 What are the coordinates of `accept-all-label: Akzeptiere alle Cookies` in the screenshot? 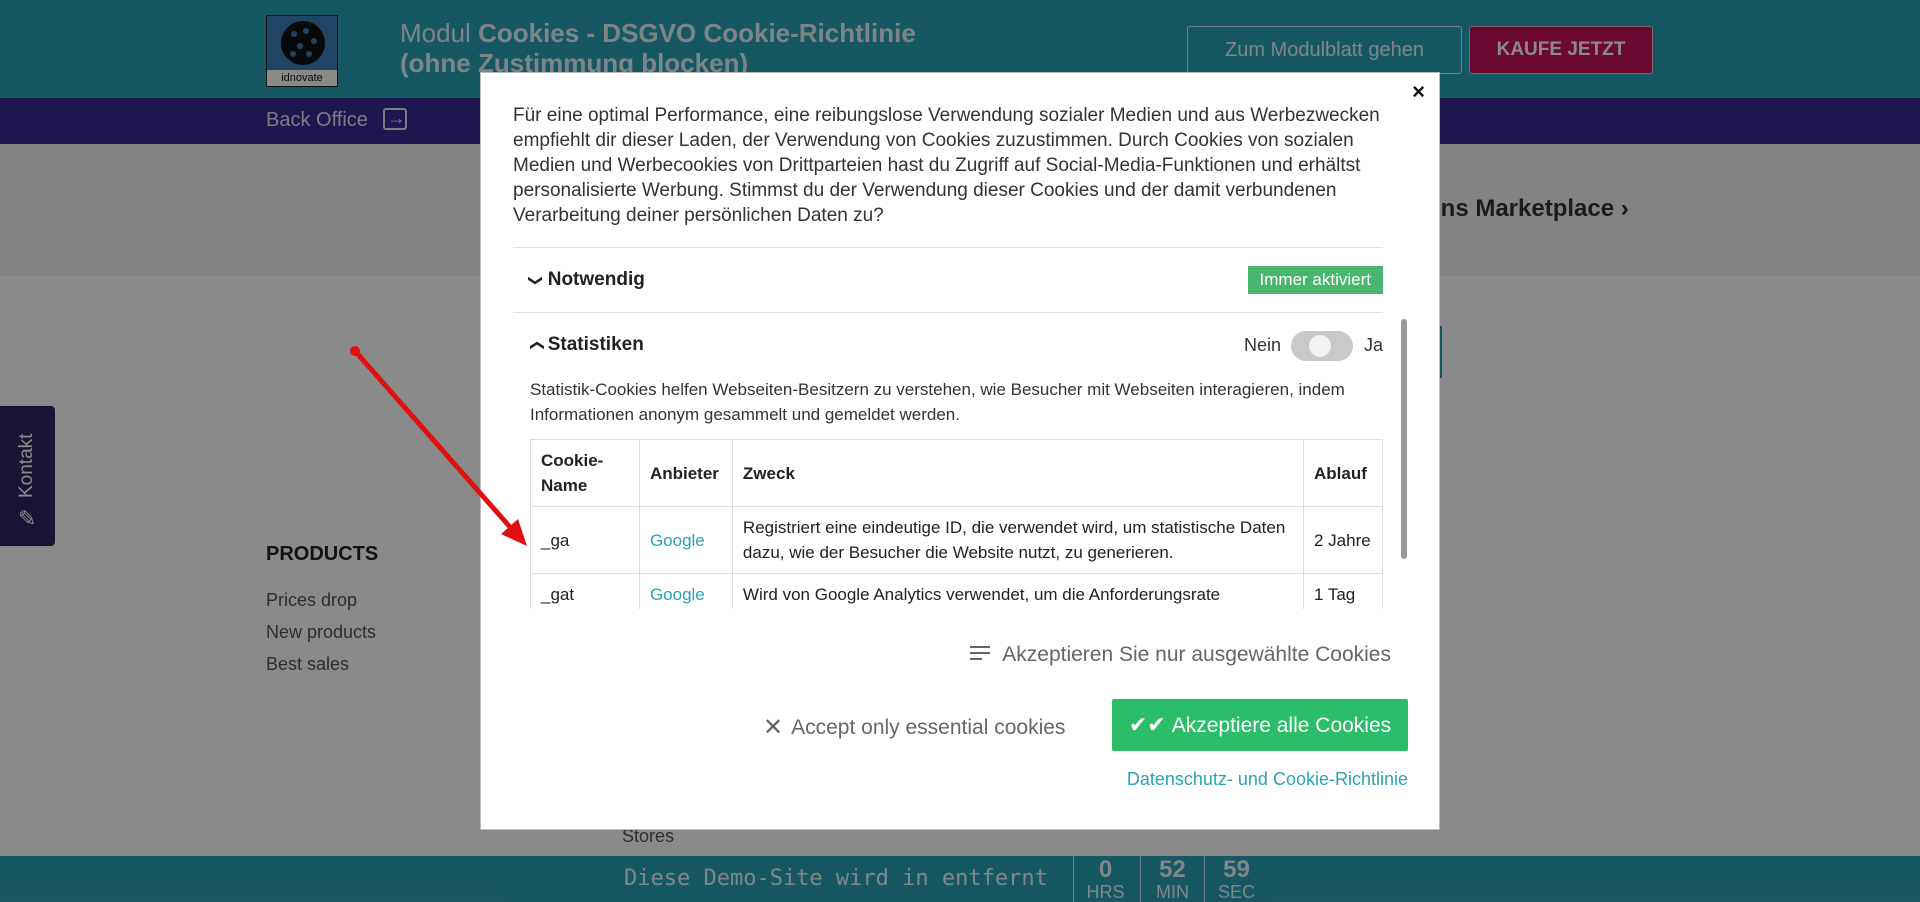 It's located at (1281, 725).